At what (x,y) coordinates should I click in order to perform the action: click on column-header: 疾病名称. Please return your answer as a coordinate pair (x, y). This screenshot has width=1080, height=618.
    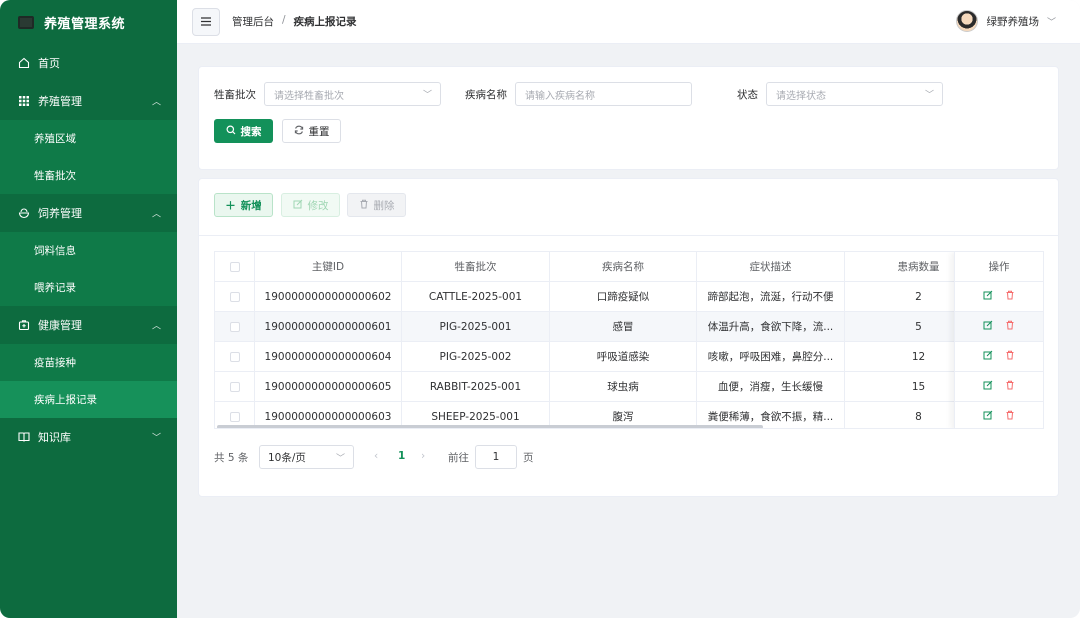
    Looking at the image, I should click on (623, 266).